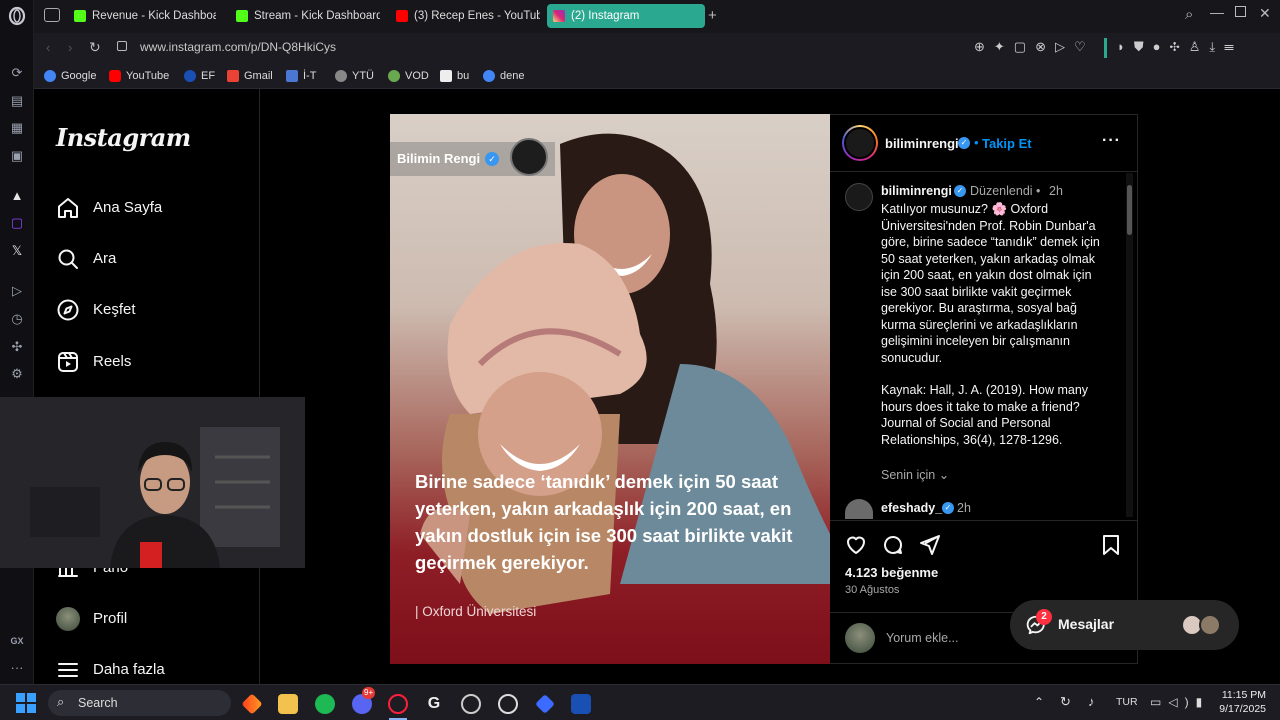 The image size is (1280, 720). Describe the element at coordinates (250, 76) in the screenshot. I see `bookmark-gmail: Gmail` at that location.